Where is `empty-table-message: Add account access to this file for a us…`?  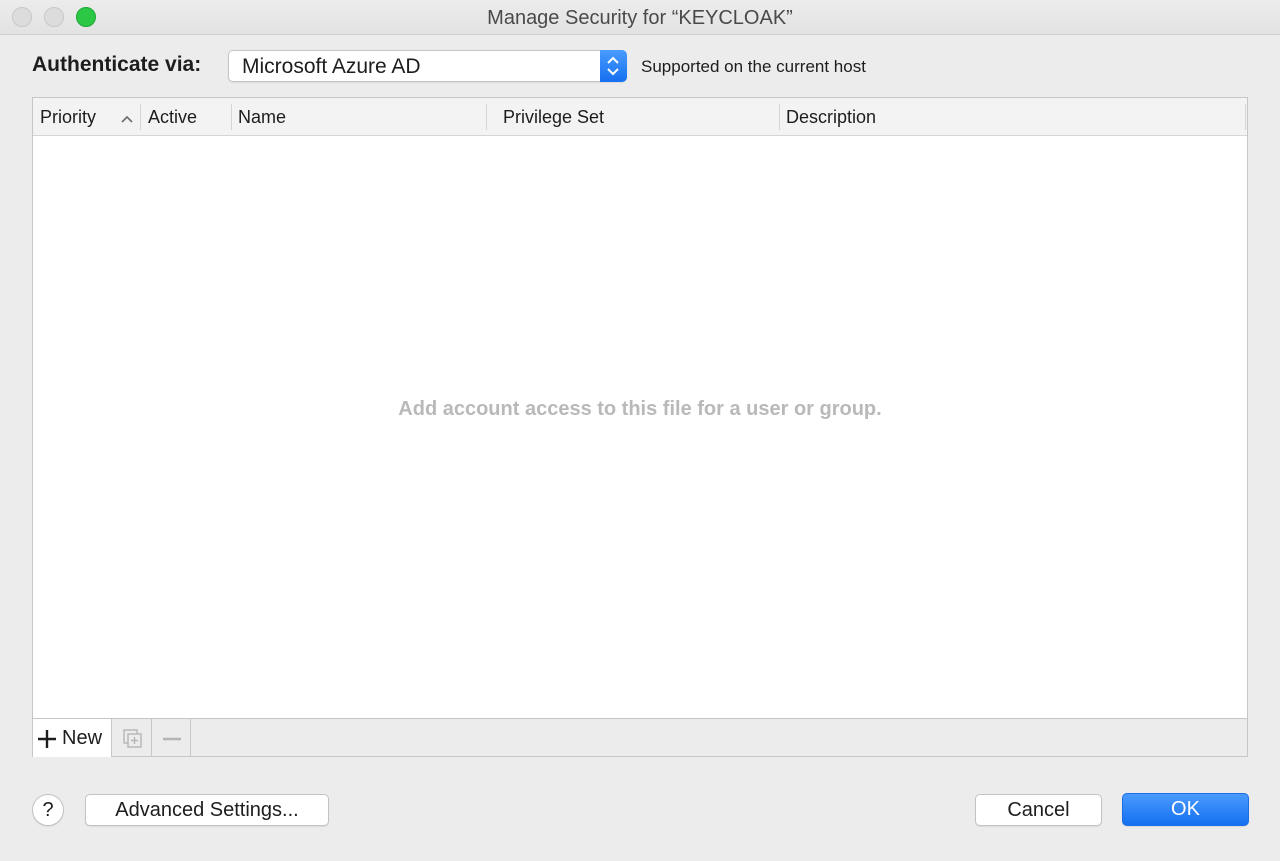
empty-table-message: Add account access to this file for a us… is located at coordinates (640, 409).